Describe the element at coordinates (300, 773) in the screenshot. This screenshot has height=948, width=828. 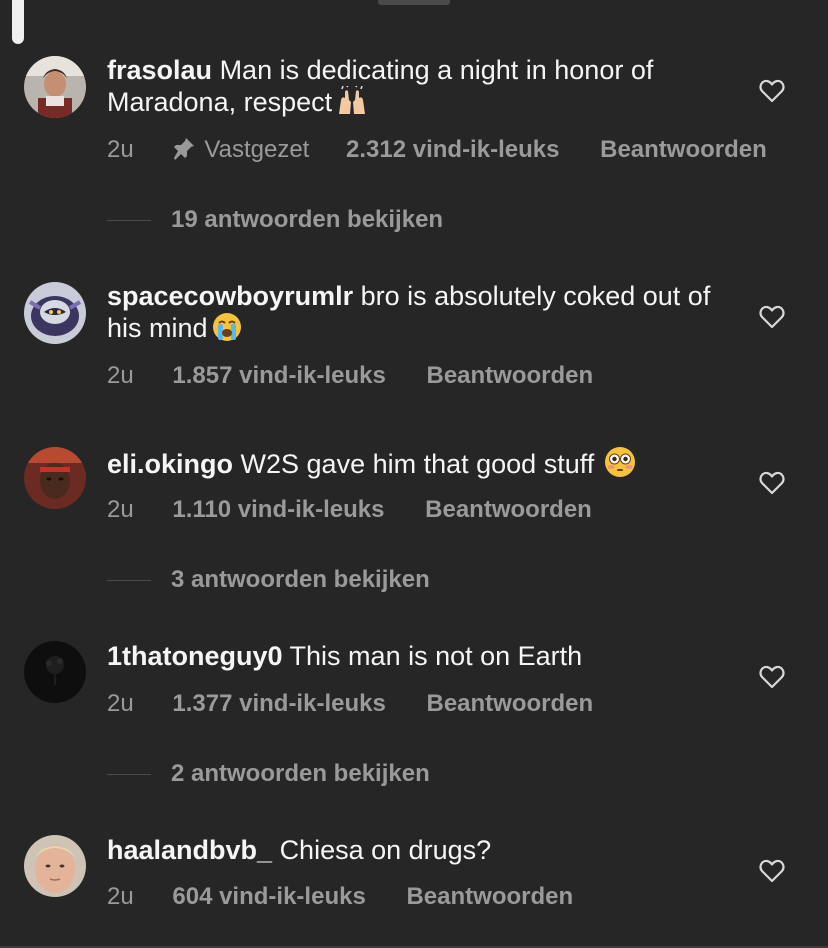
I see `view-replies-label: 2 antwoorden bekijken` at that location.